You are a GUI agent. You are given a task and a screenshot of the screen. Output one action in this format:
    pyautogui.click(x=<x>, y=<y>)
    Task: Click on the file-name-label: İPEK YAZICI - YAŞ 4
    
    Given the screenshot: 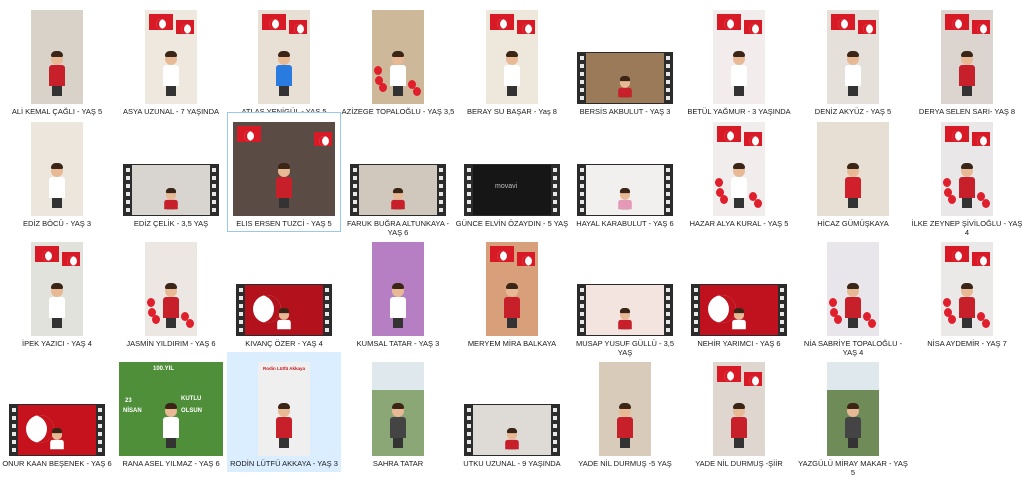 What is the action you would take?
    pyautogui.click(x=57, y=343)
    